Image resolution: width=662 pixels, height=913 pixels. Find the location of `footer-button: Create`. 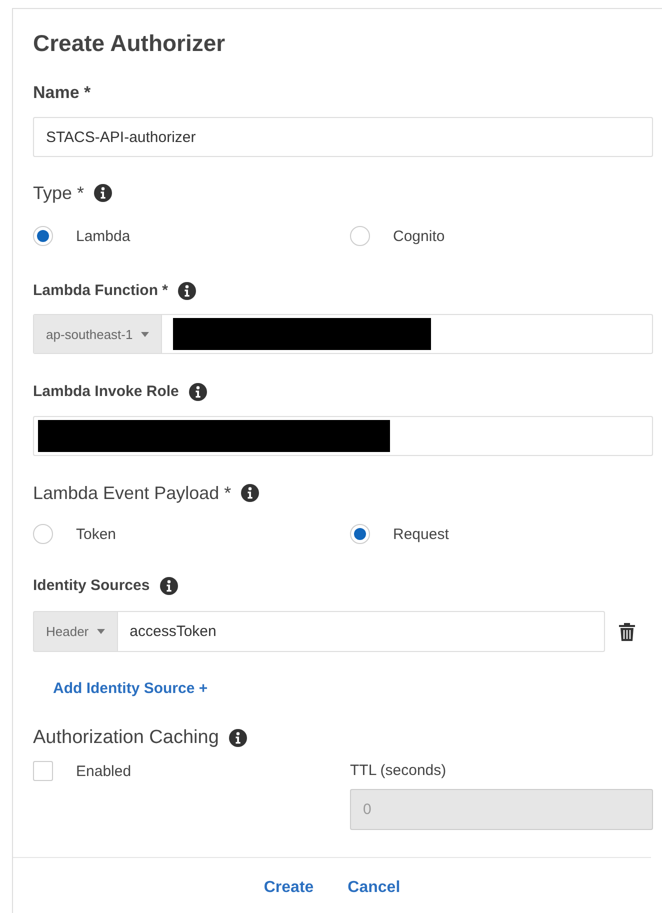

footer-button: Create is located at coordinates (289, 888).